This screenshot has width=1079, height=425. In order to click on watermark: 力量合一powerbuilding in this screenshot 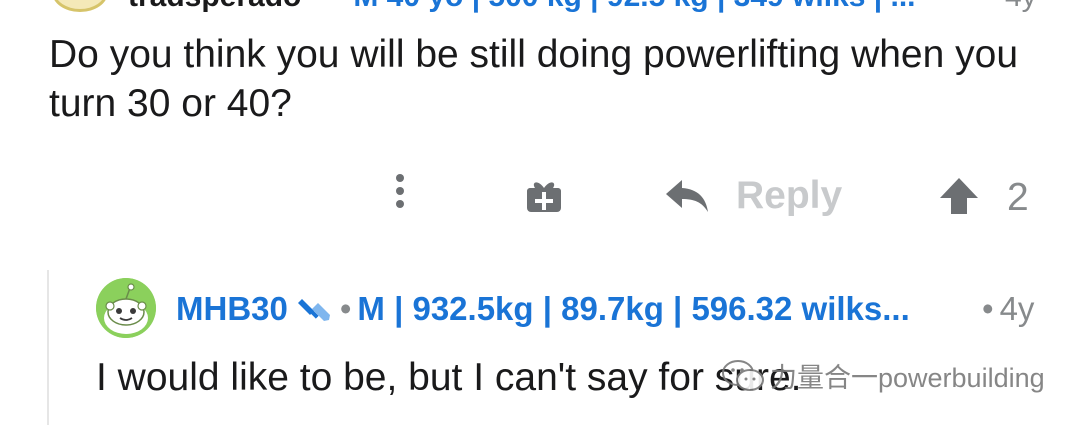, I will do `click(882, 375)`.